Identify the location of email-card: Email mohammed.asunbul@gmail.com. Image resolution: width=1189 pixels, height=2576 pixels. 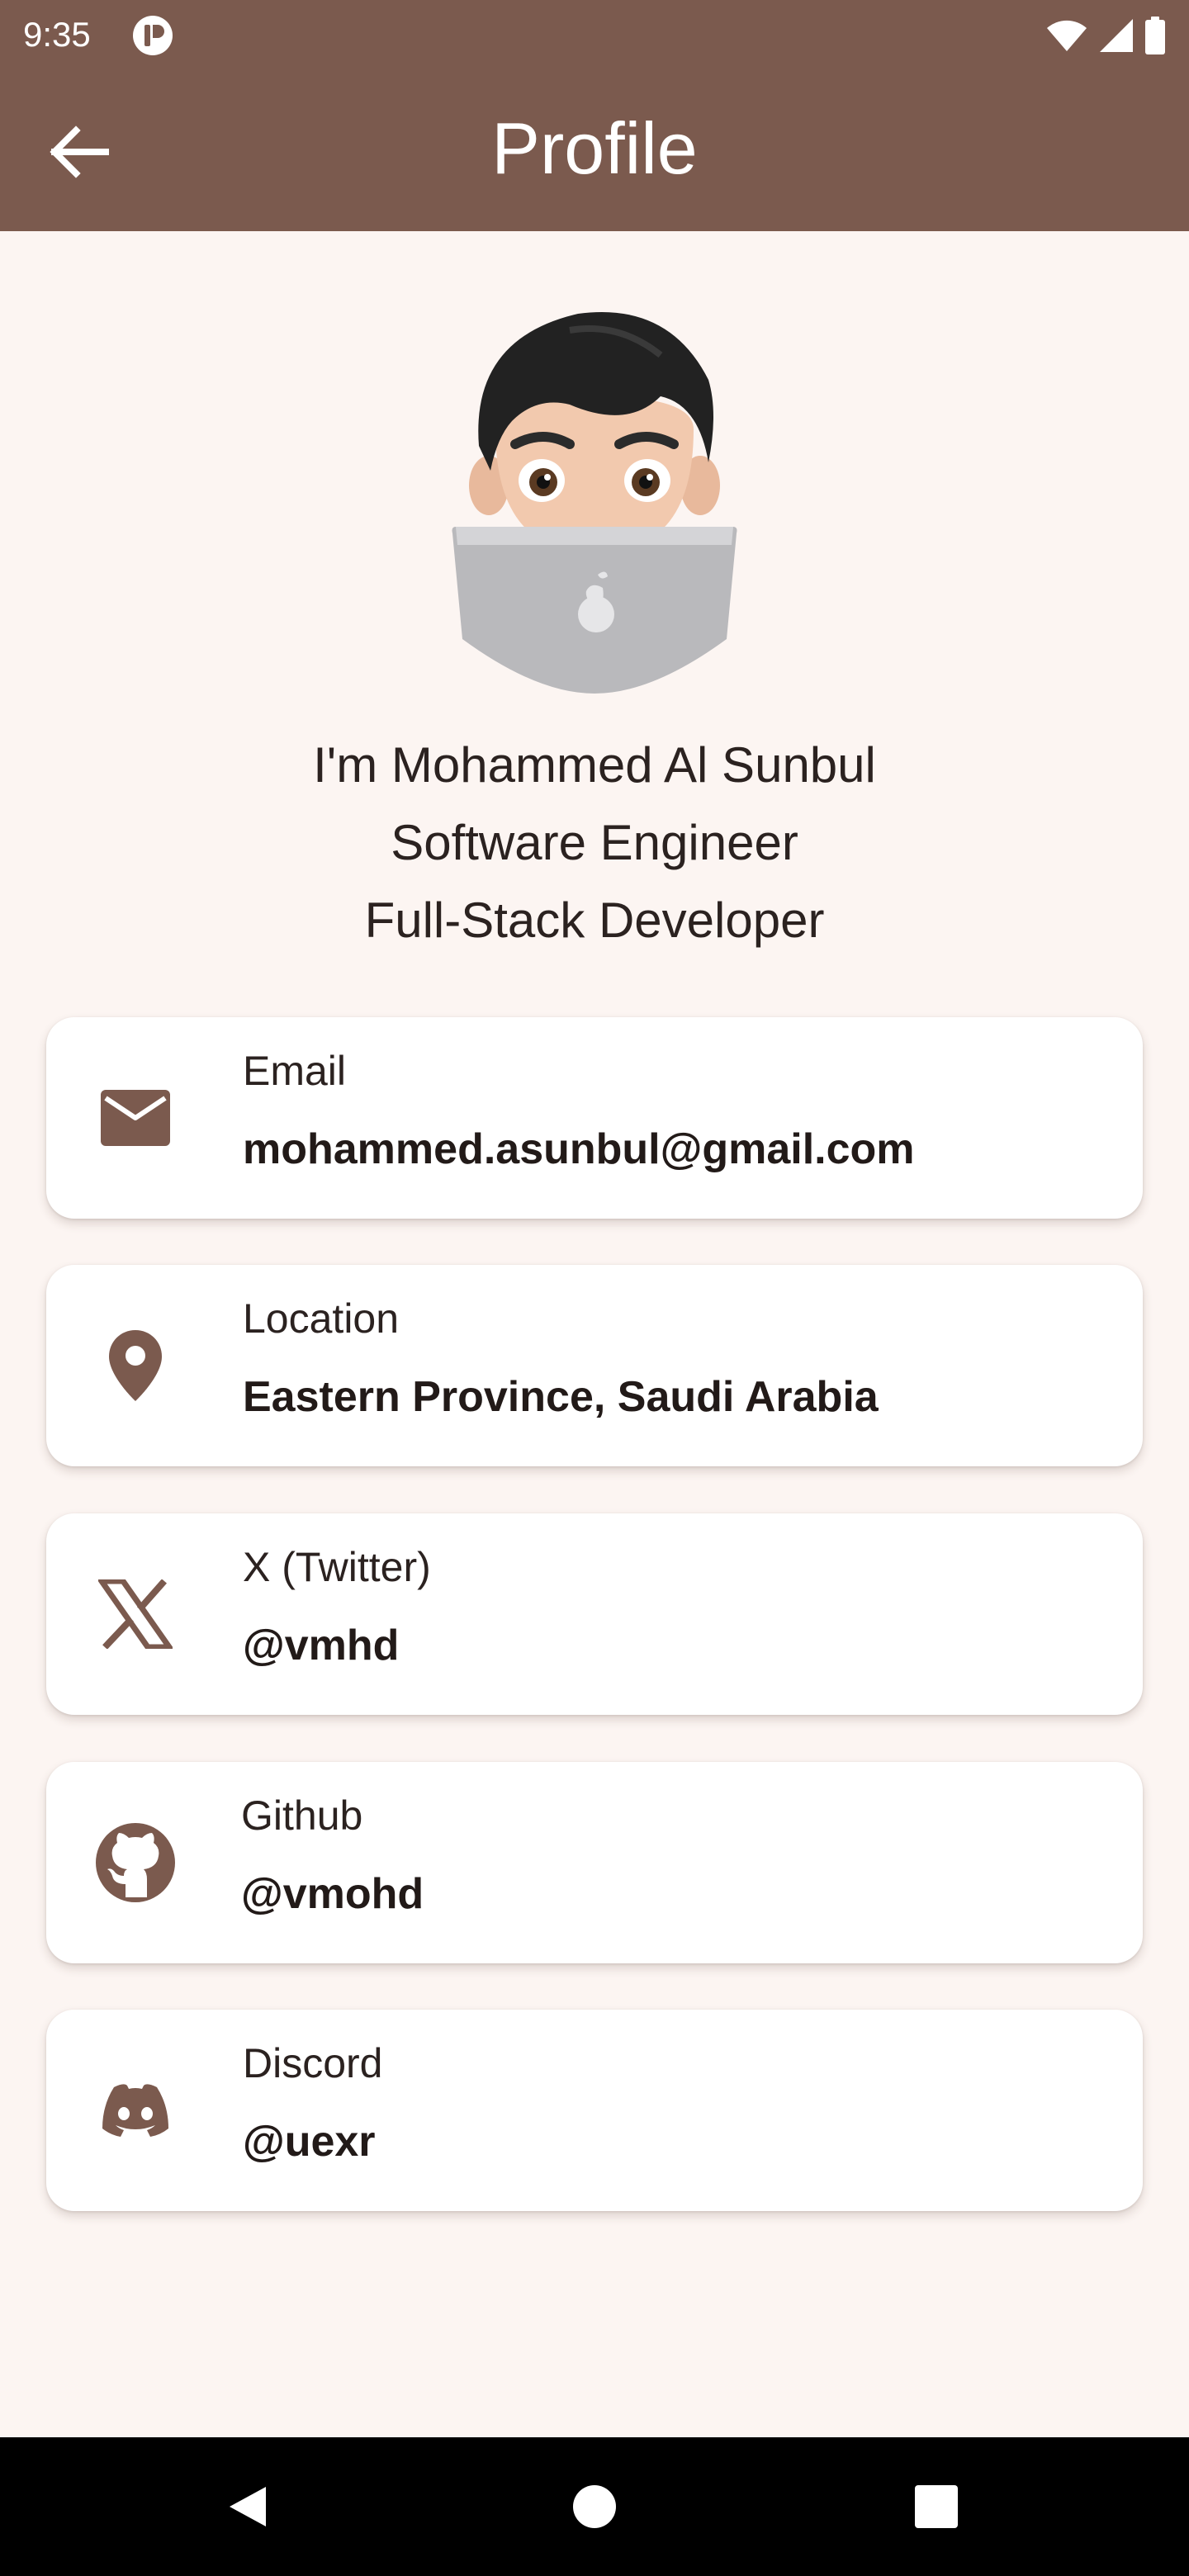
(594, 1118).